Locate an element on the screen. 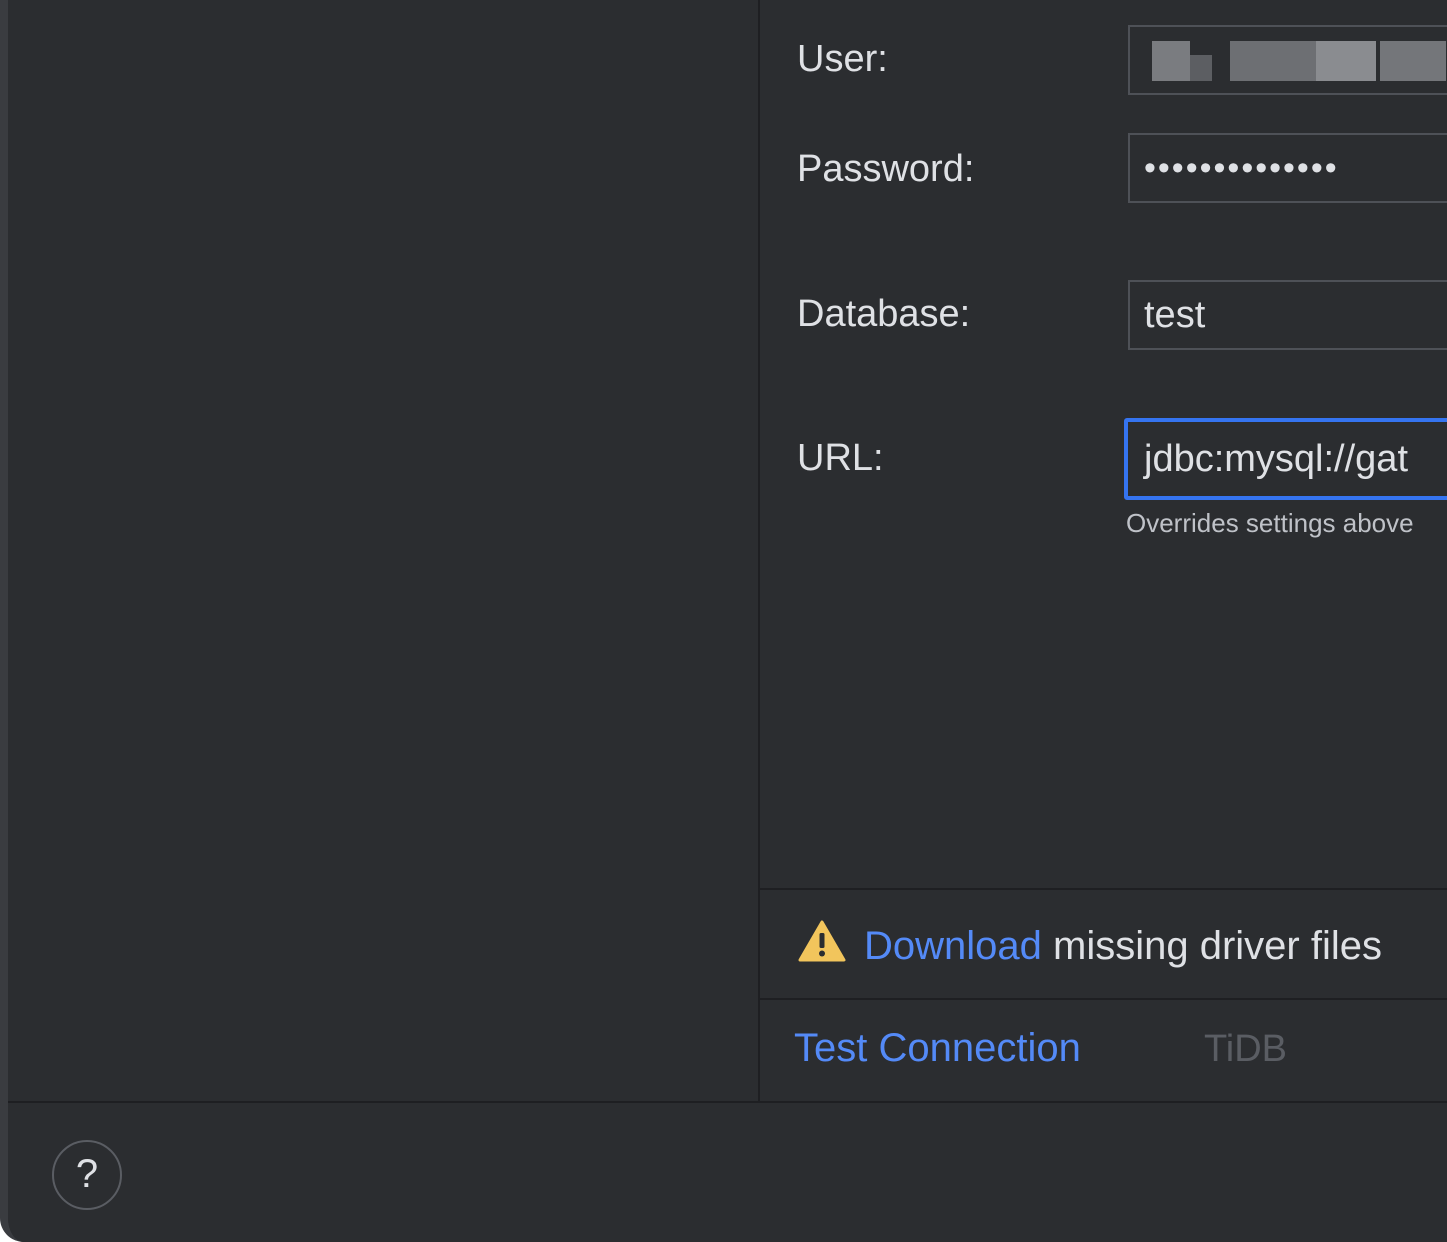 Image resolution: width=1447 pixels, height=1242 pixels. password-label: Password: is located at coordinates (886, 169).